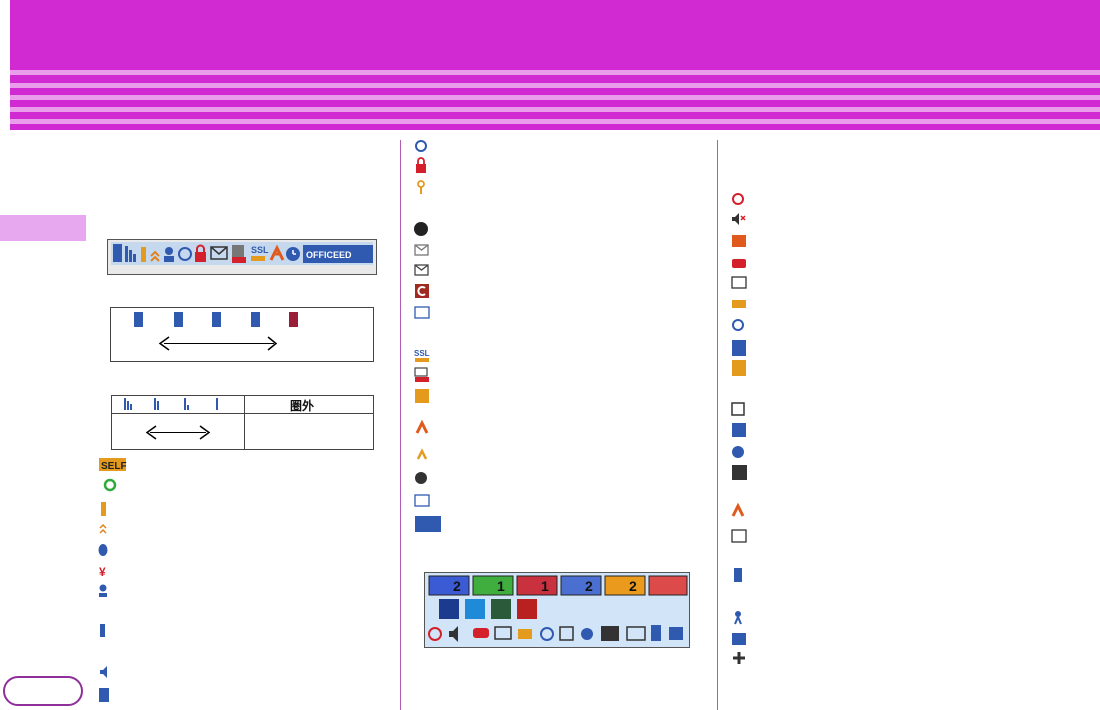 The height and width of the screenshot is (710, 1100). Describe the element at coordinates (112, 580) in the screenshot. I see `left-icon-list: SELF ¥` at that location.